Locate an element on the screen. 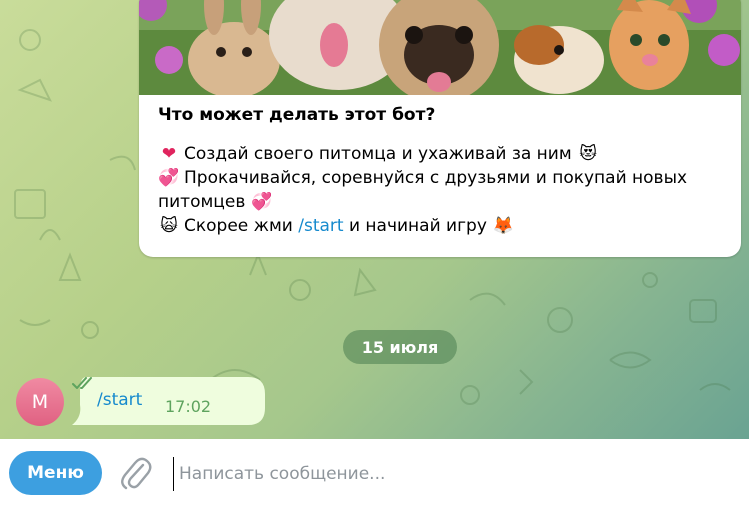  description-text: Создай своего питомца и ухаживай за ним is located at coordinates (378, 154).